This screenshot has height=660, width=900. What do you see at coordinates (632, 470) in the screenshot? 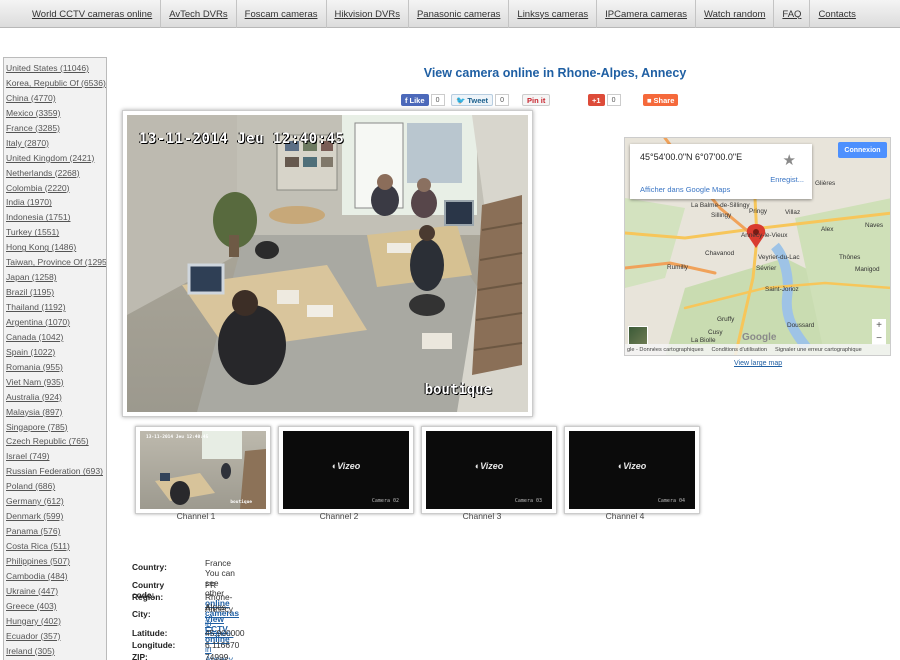
I see `channel-4-preview: ◐Vizeo Camera 04` at bounding box center [632, 470].